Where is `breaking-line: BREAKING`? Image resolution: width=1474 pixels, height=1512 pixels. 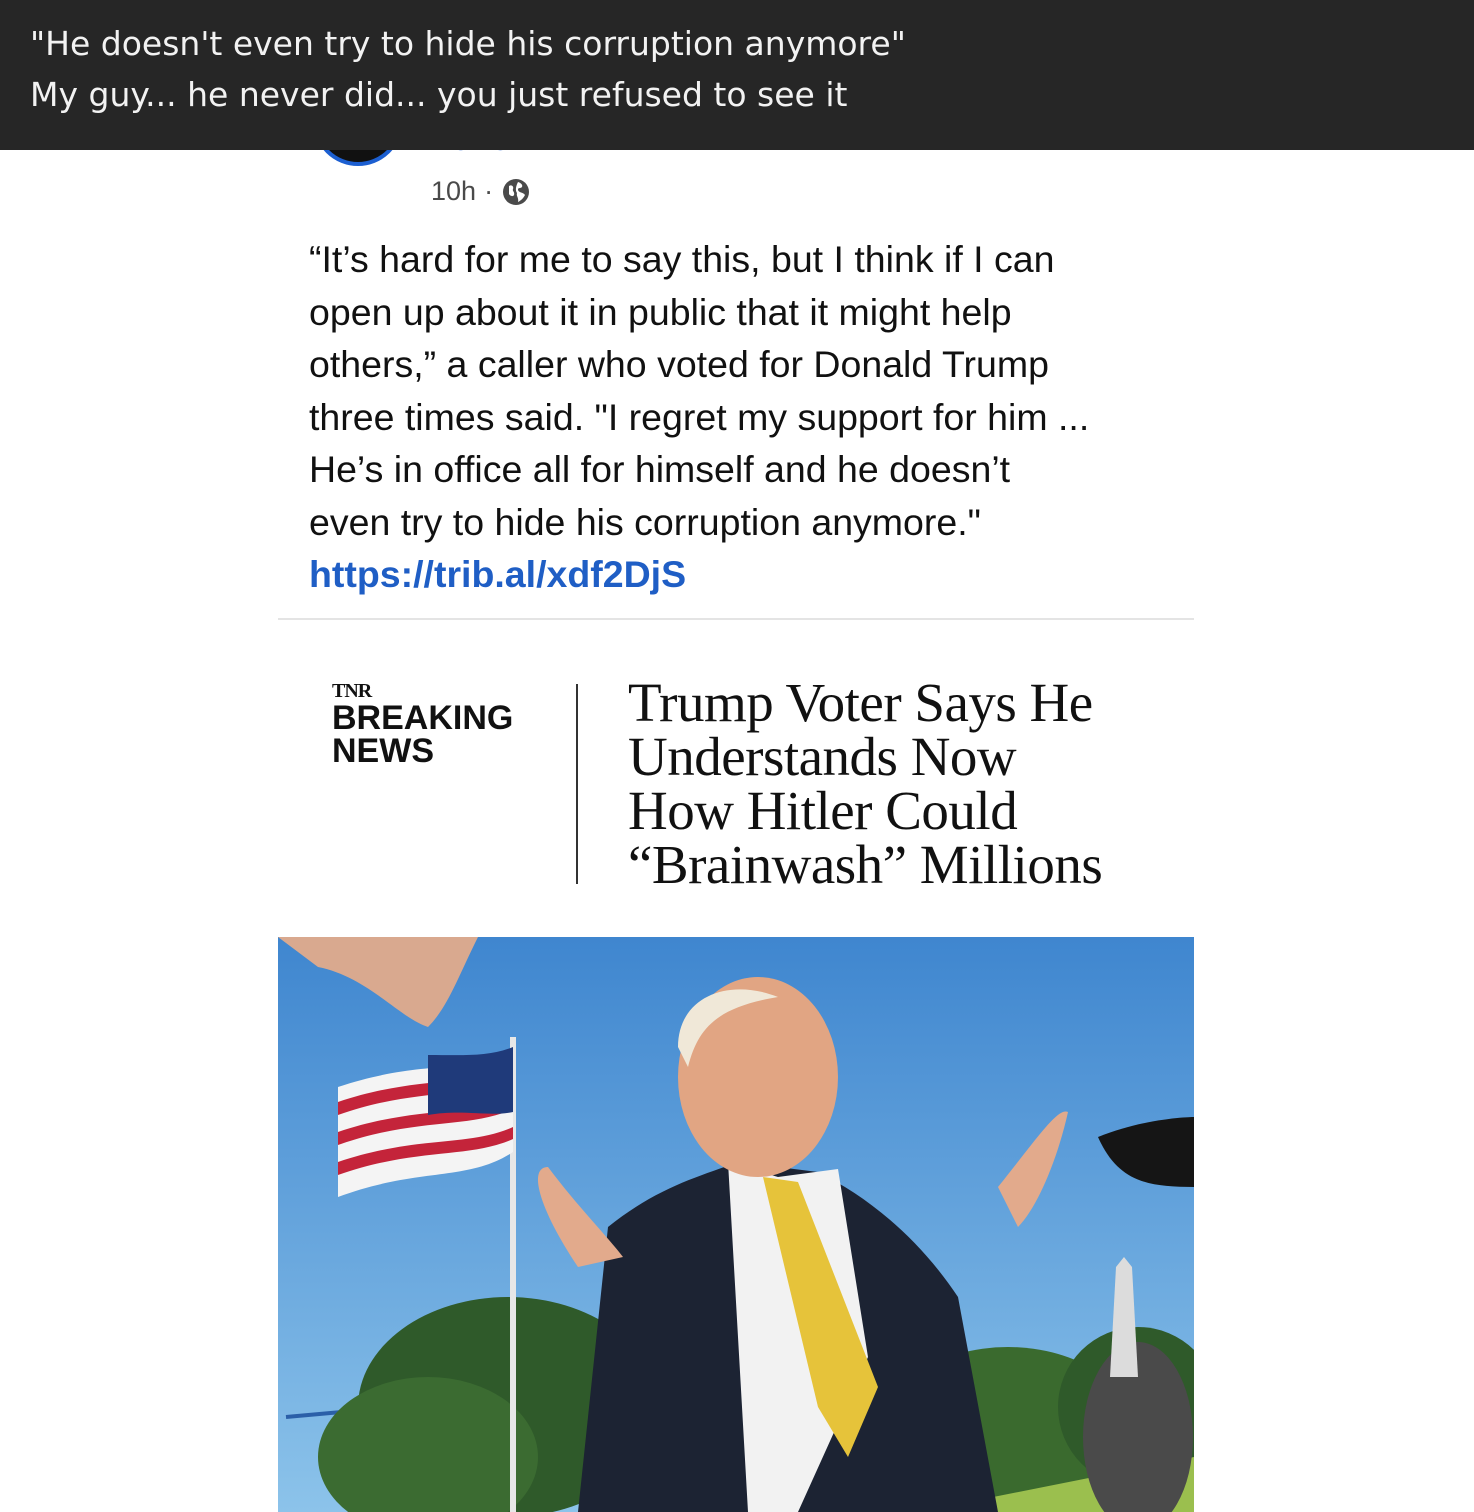 breaking-line: BREAKING is located at coordinates (423, 718).